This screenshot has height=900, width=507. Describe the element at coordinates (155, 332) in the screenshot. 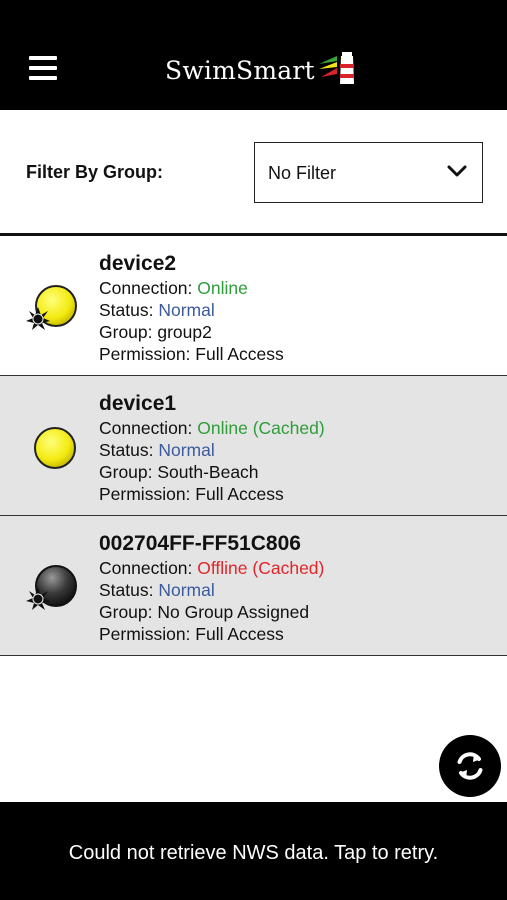

I see `group-line: Group: group2` at that location.